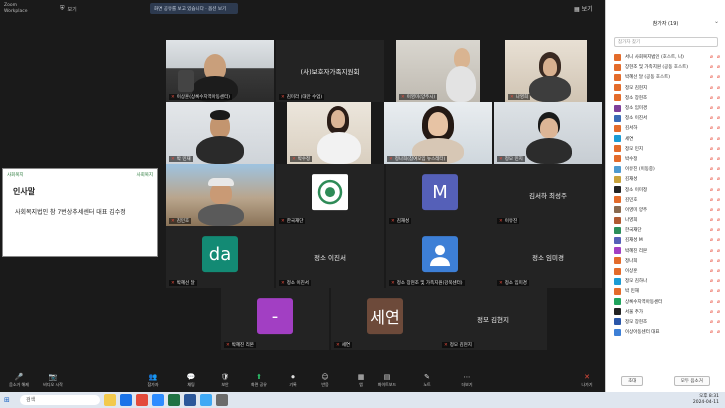 This screenshot has height=408, width=725. I want to click on participant-cap, so click(221, 182).